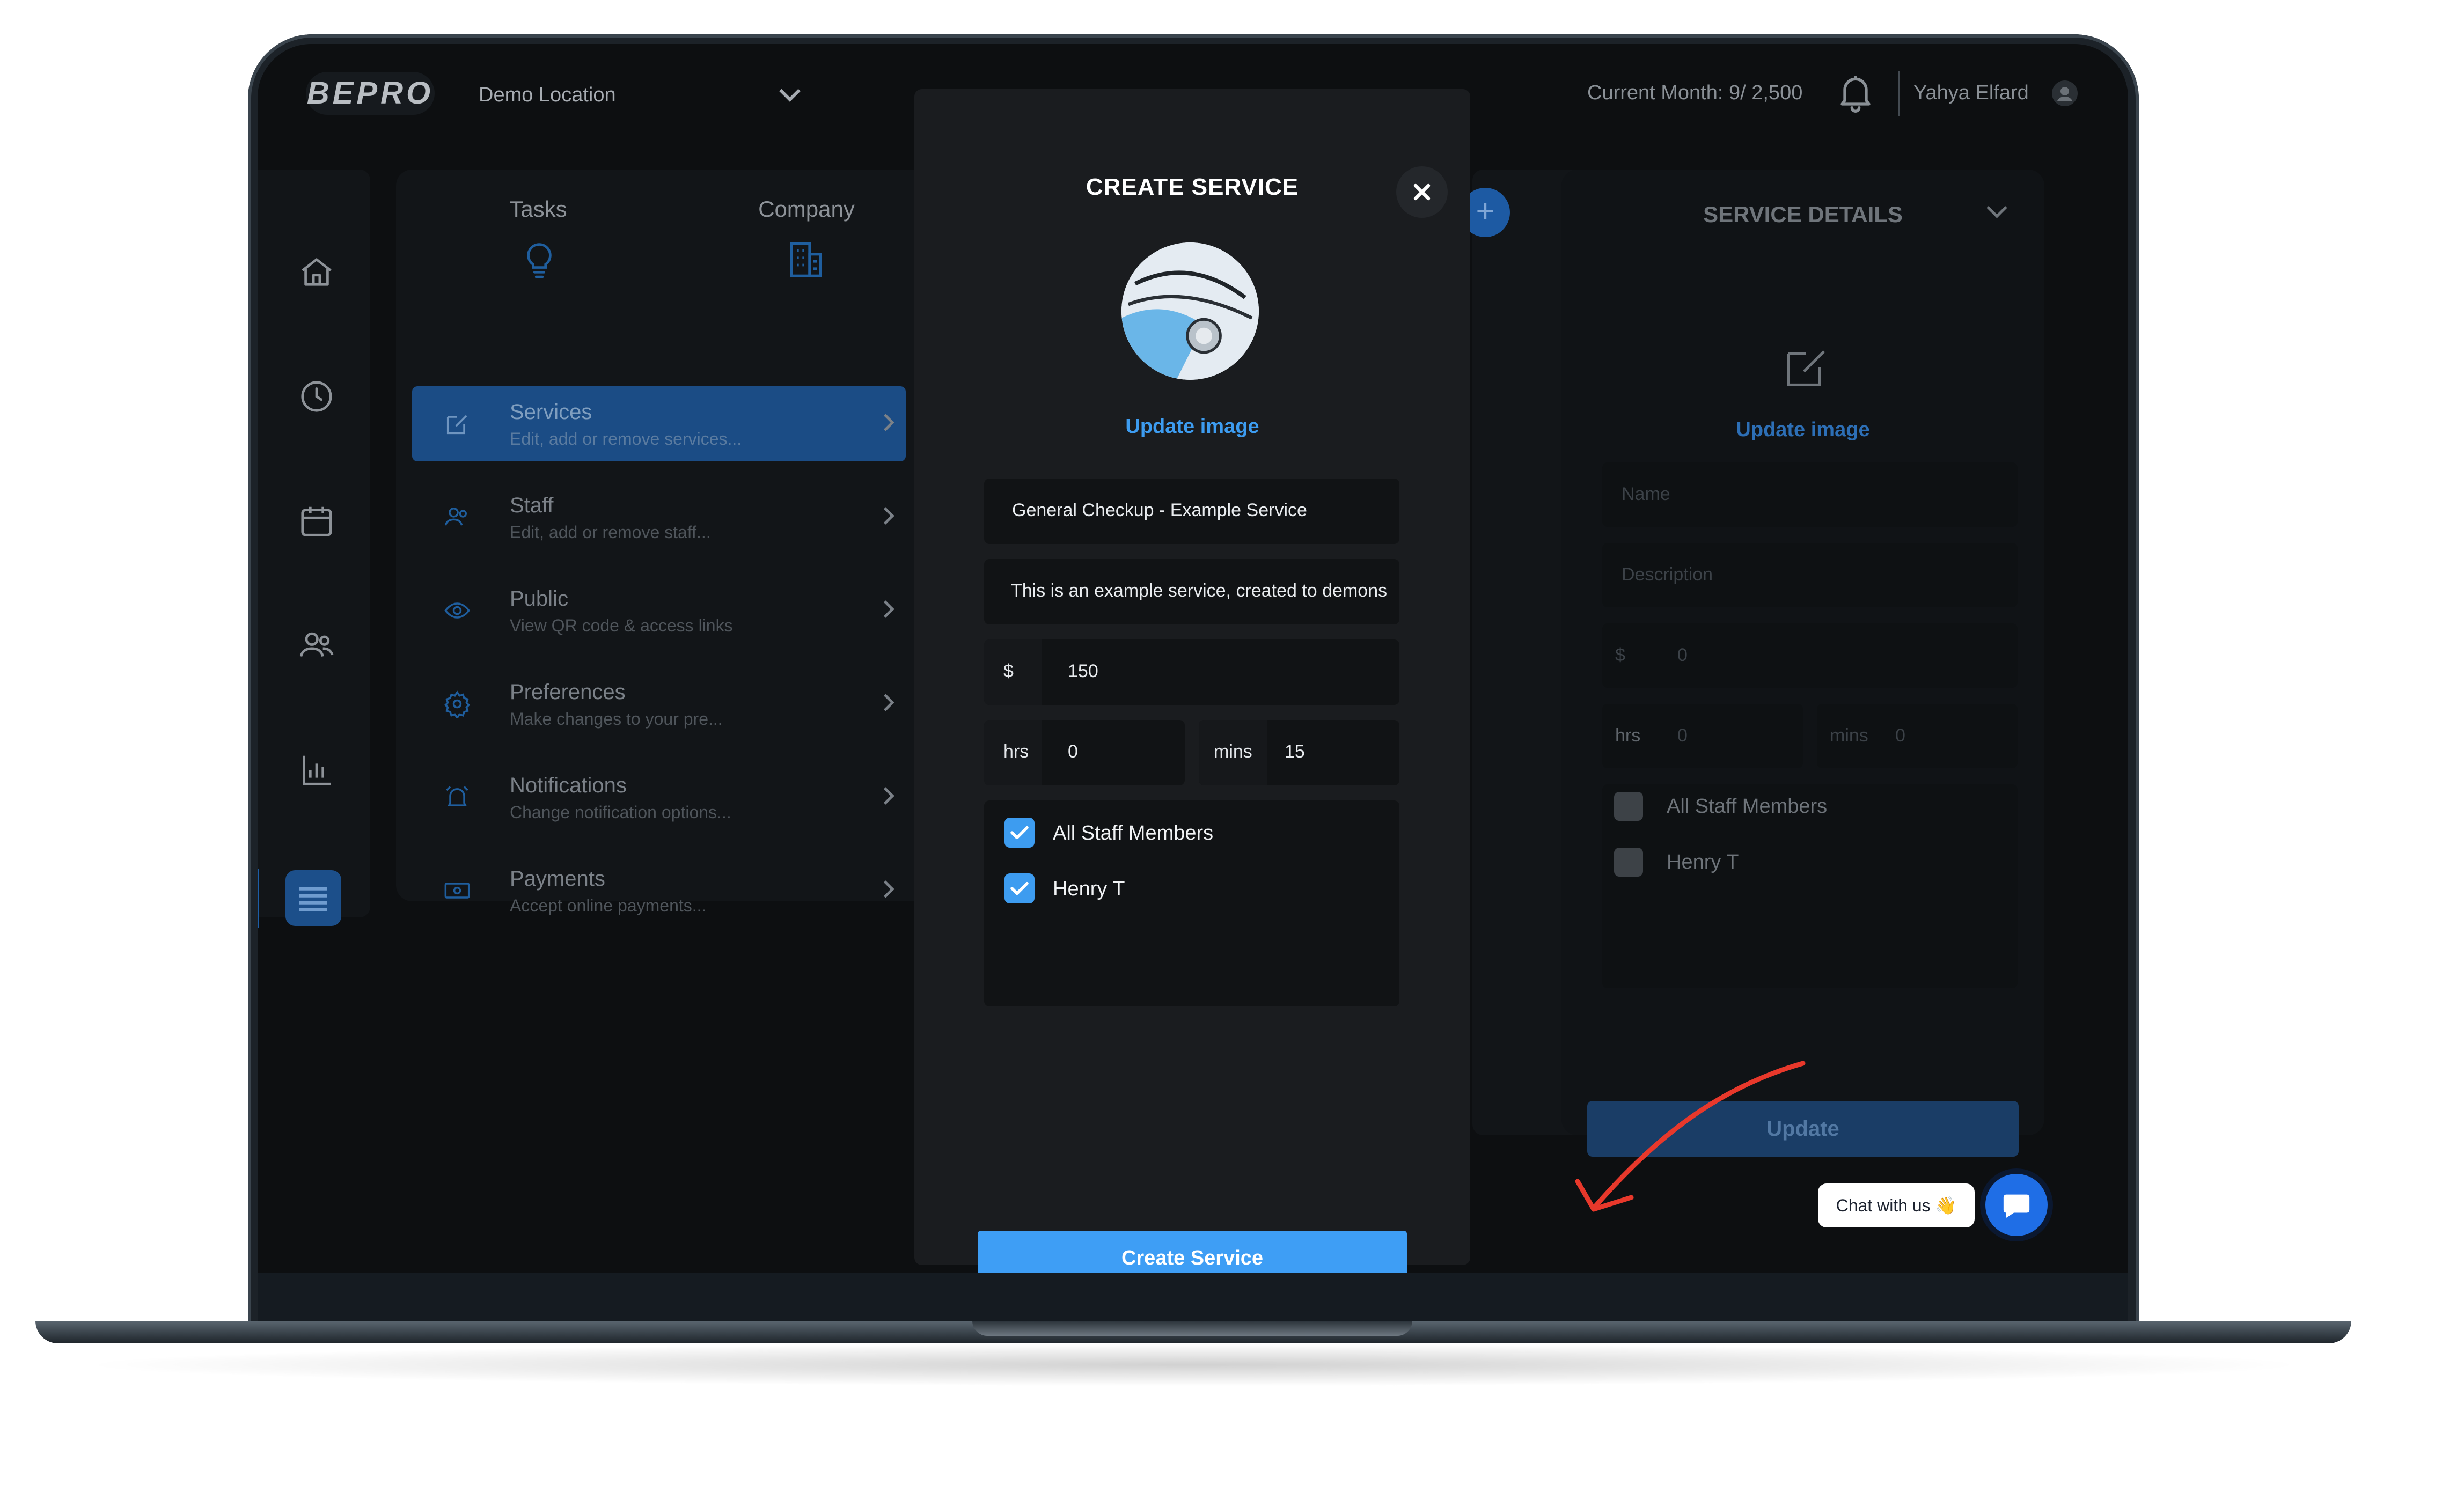 The width and height of the screenshot is (2464, 1485). I want to click on laptop-shadow, so click(1194, 1365).